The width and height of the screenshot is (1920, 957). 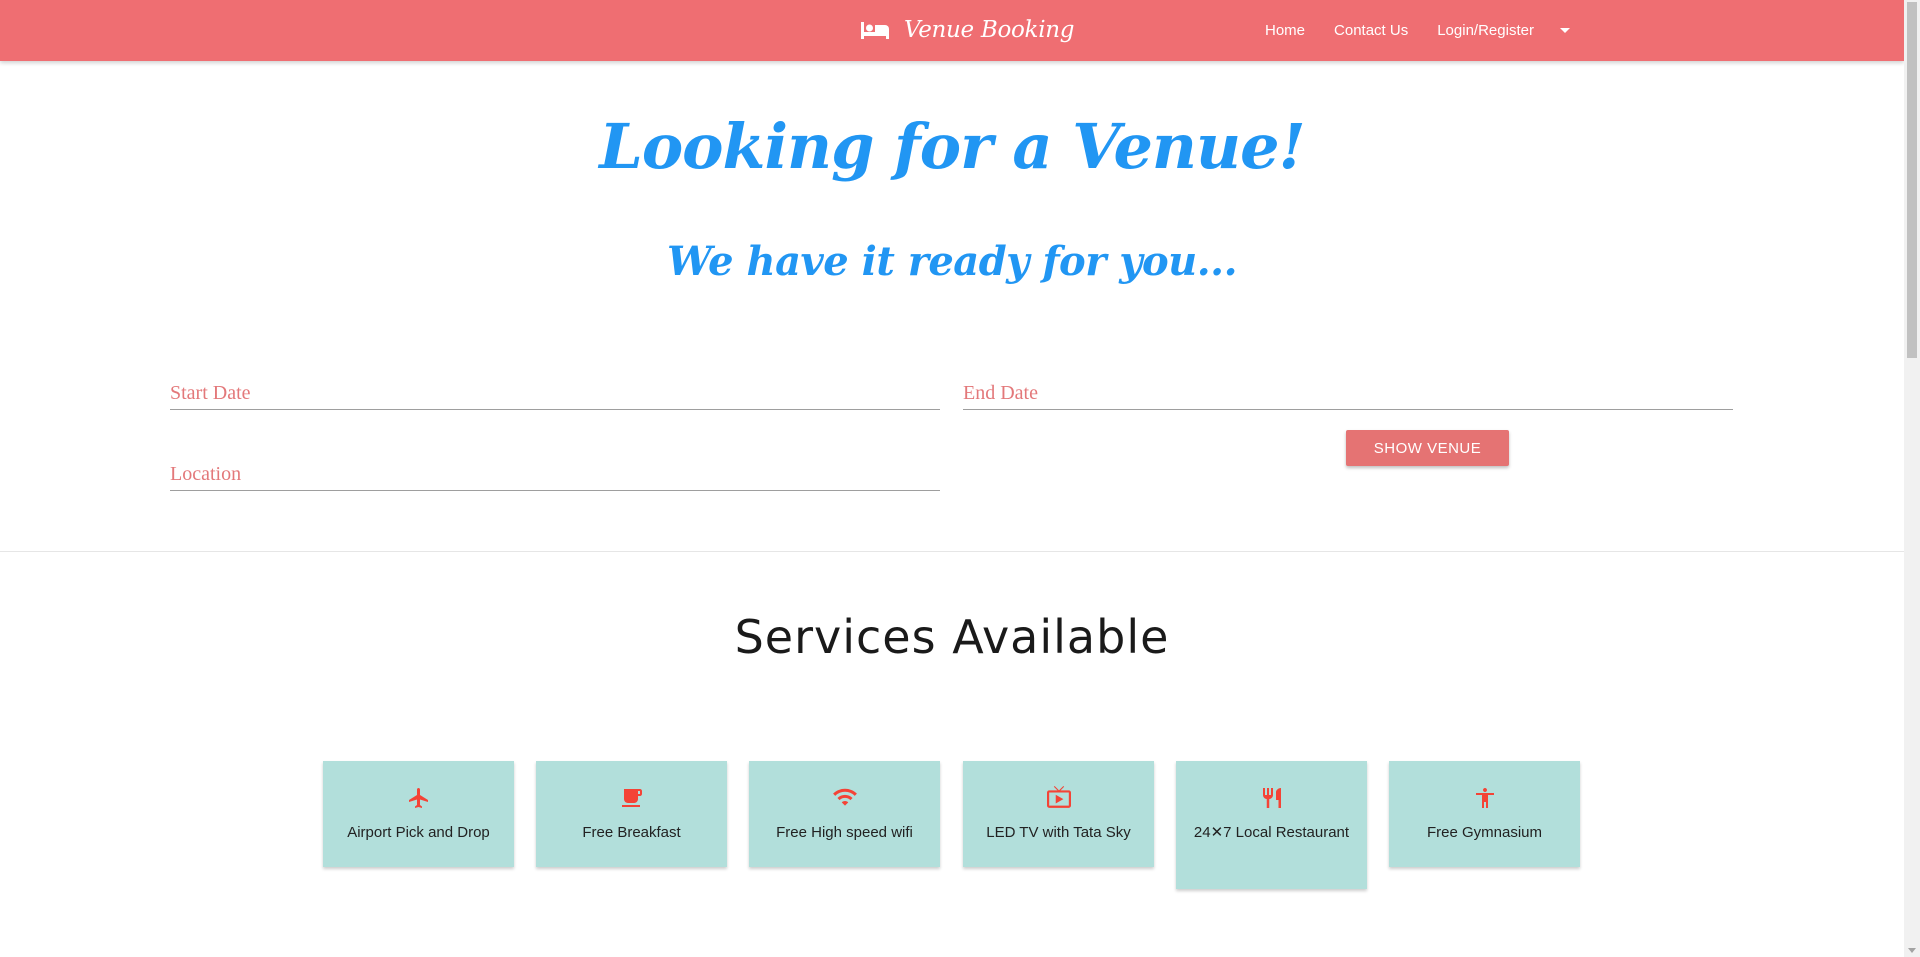 I want to click on service-label: LED TV with Tata Sky, so click(x=1058, y=832).